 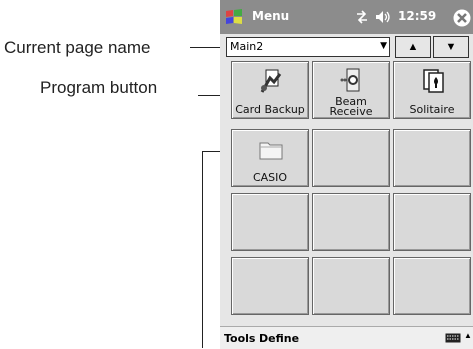 I want to click on program-button-solitaire: Solitaire, so click(x=432, y=90).